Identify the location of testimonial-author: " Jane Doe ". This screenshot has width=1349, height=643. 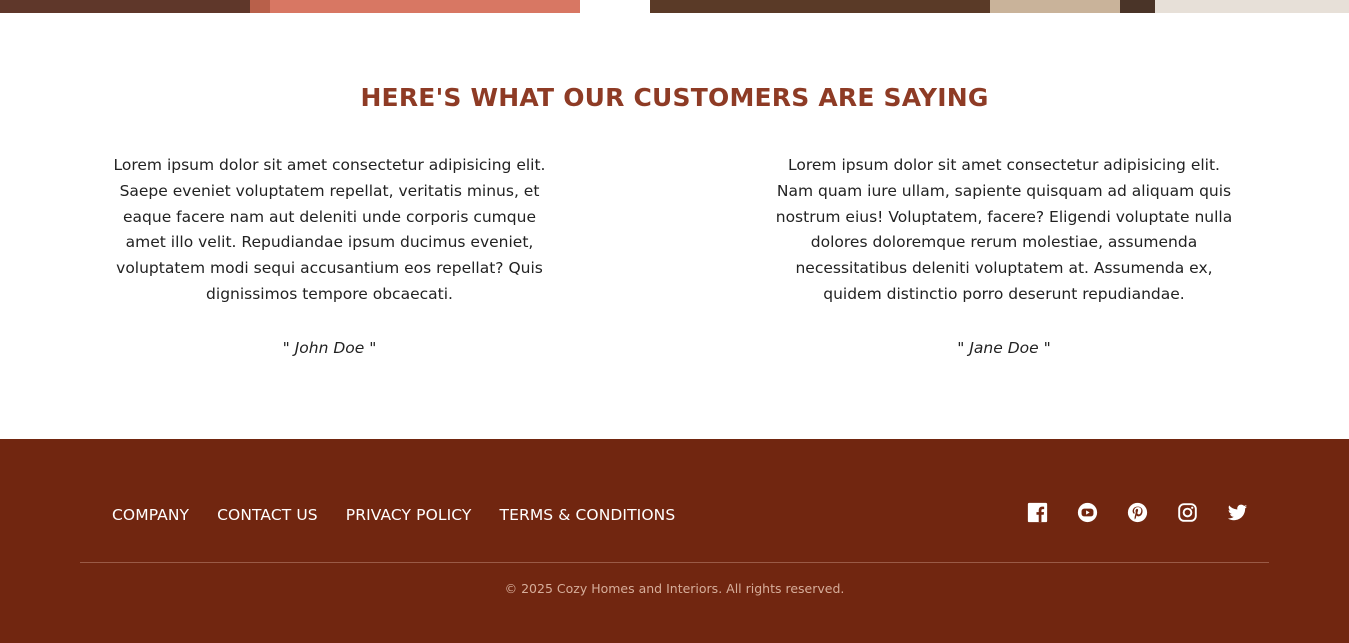
(1004, 347).